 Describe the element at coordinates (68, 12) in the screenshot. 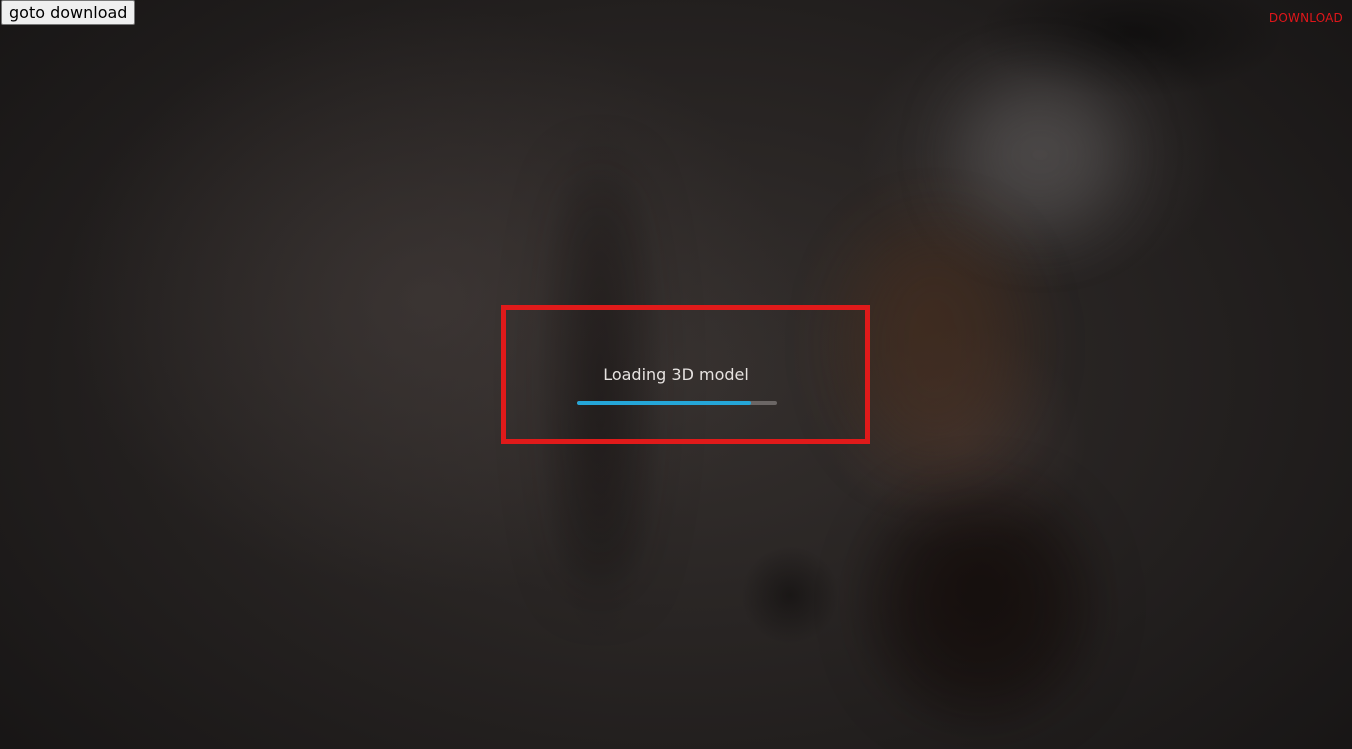

I see `goto-download-button: goto download` at that location.